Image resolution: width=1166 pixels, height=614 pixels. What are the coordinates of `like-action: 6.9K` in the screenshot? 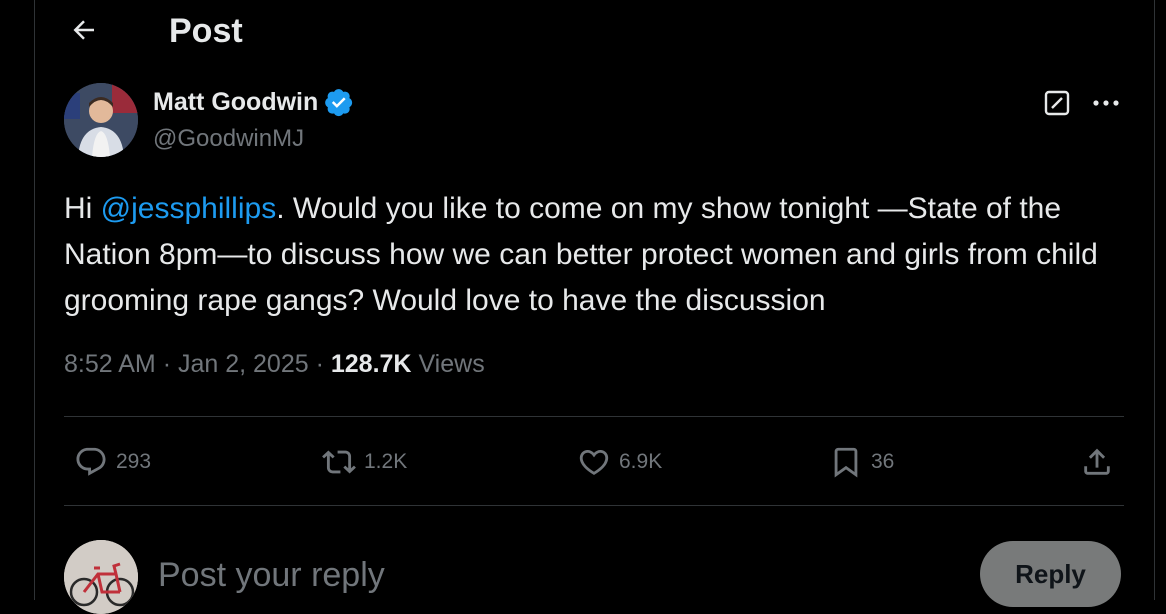 It's located at (619, 462).